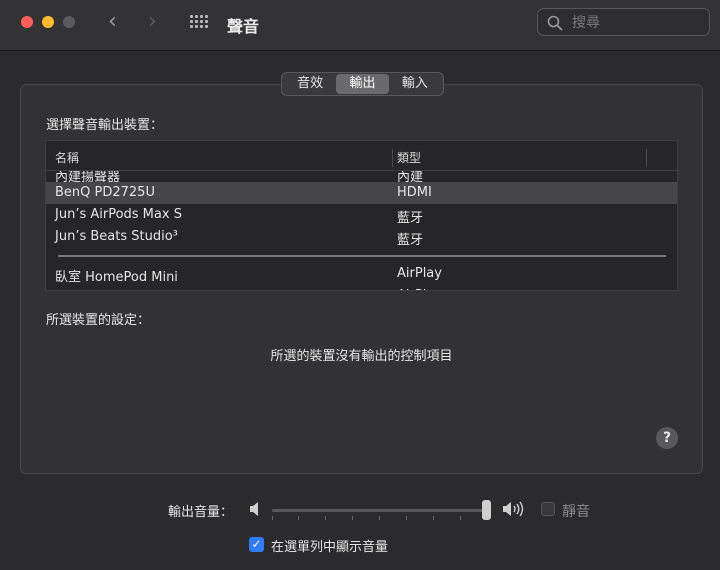 This screenshot has width=720, height=570. What do you see at coordinates (361, 274) in the screenshot?
I see `table-row: 臥室 HomePod Mini AirPlay` at bounding box center [361, 274].